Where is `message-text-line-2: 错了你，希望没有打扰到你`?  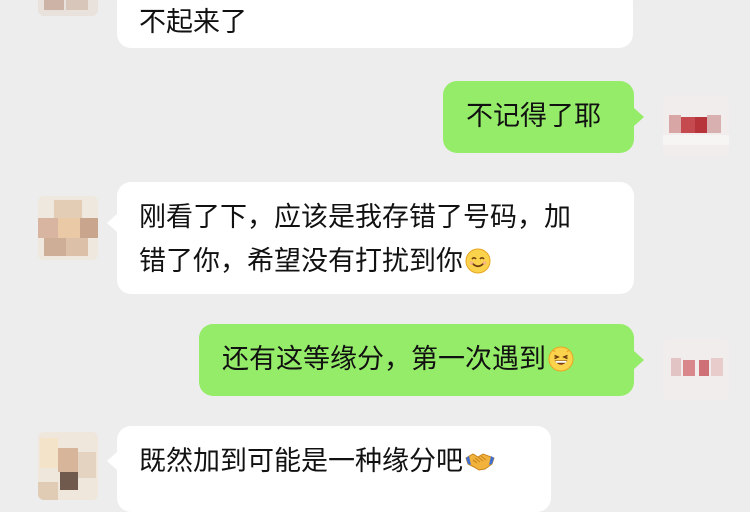 message-text-line-2: 错了你，希望没有打扰到你 is located at coordinates (386, 262).